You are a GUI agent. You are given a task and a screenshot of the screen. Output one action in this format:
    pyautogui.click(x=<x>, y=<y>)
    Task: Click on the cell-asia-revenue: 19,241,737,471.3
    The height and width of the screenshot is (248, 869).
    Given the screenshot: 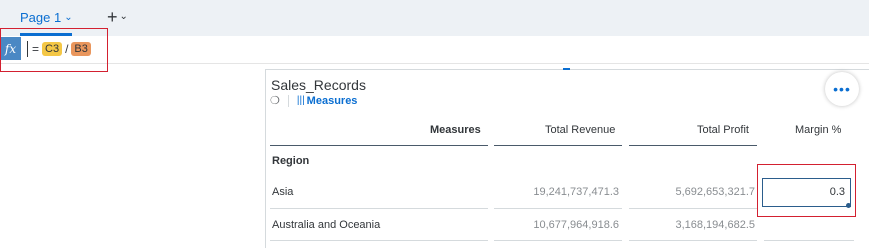 What is the action you would take?
    pyautogui.click(x=576, y=192)
    